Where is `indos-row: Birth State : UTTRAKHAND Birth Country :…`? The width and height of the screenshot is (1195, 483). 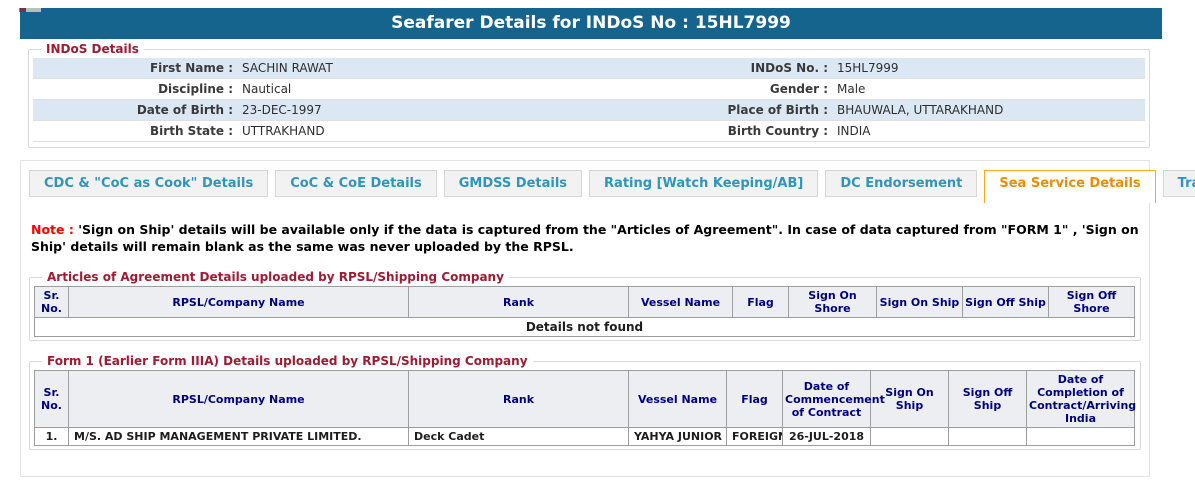 indos-row: Birth State : UTTRAKHAND Birth Country :… is located at coordinates (589, 131).